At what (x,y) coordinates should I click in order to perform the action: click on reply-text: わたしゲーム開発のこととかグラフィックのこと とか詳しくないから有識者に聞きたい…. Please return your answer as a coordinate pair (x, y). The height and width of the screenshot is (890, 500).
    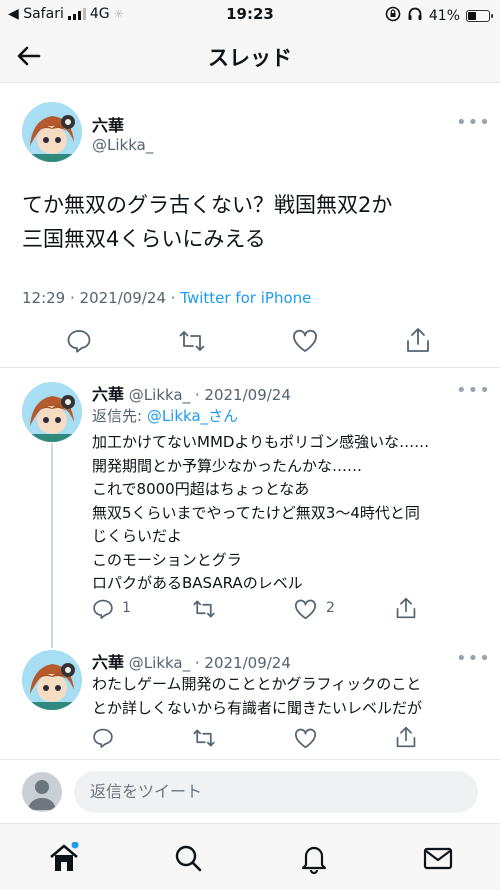
    Looking at the image, I should click on (257, 696).